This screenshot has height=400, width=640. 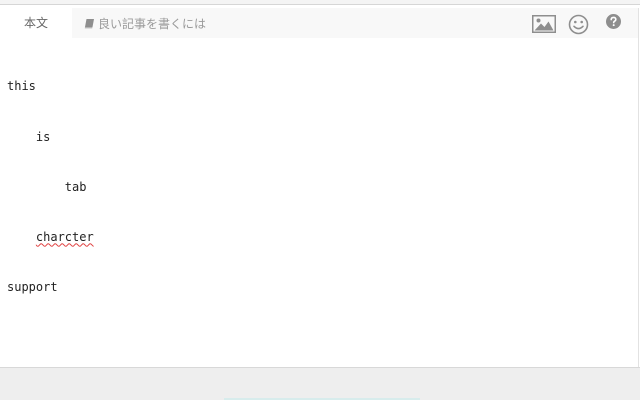 I want to click on help-button, so click(x=613, y=21).